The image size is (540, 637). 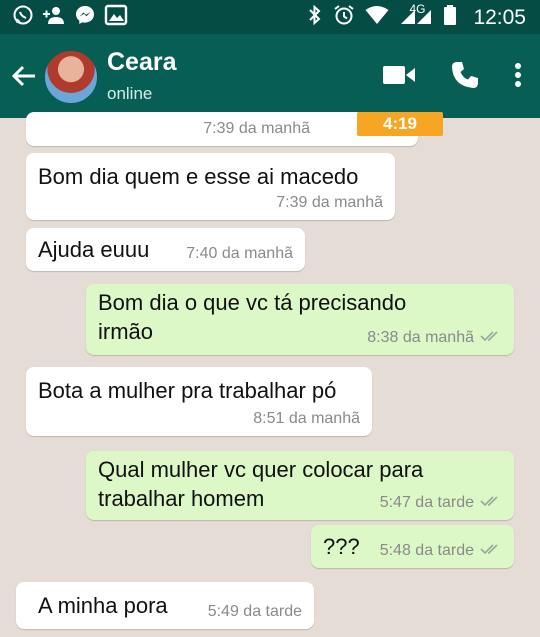 I want to click on message-text: A minha pora, so click(x=103, y=605).